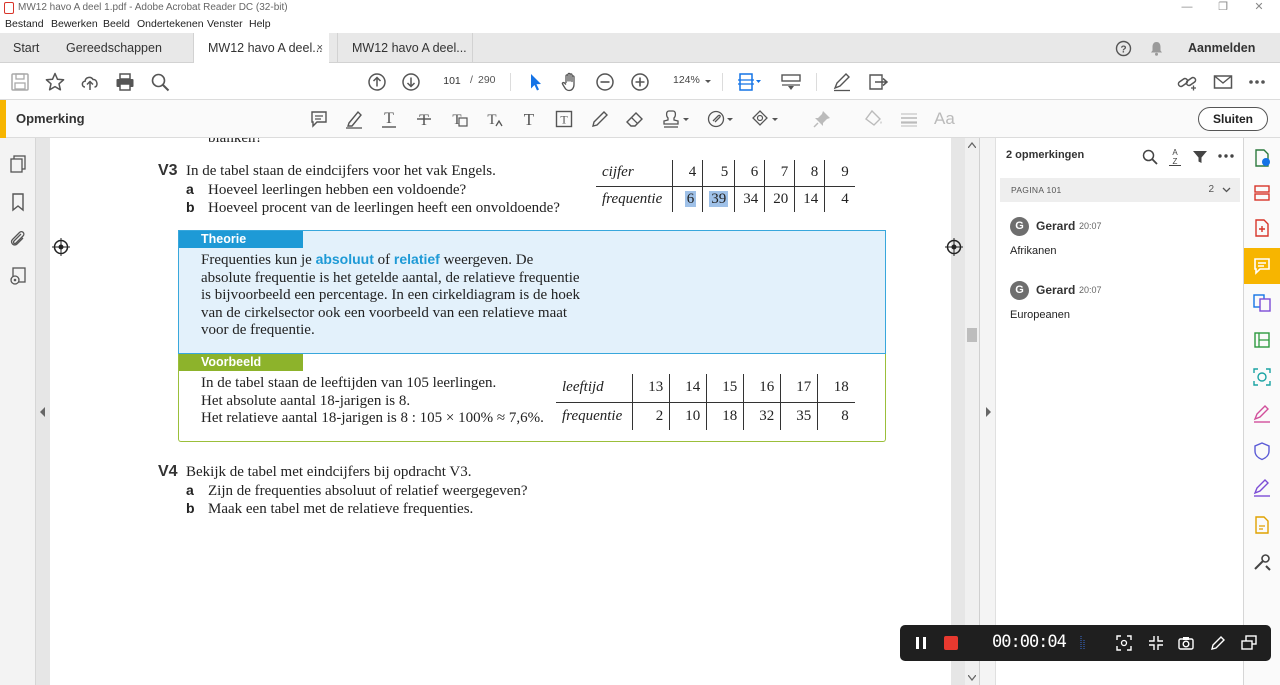 This screenshot has height=685, width=1280. Describe the element at coordinates (1262, 340) in the screenshot. I see `edit-pdf-icon` at that location.